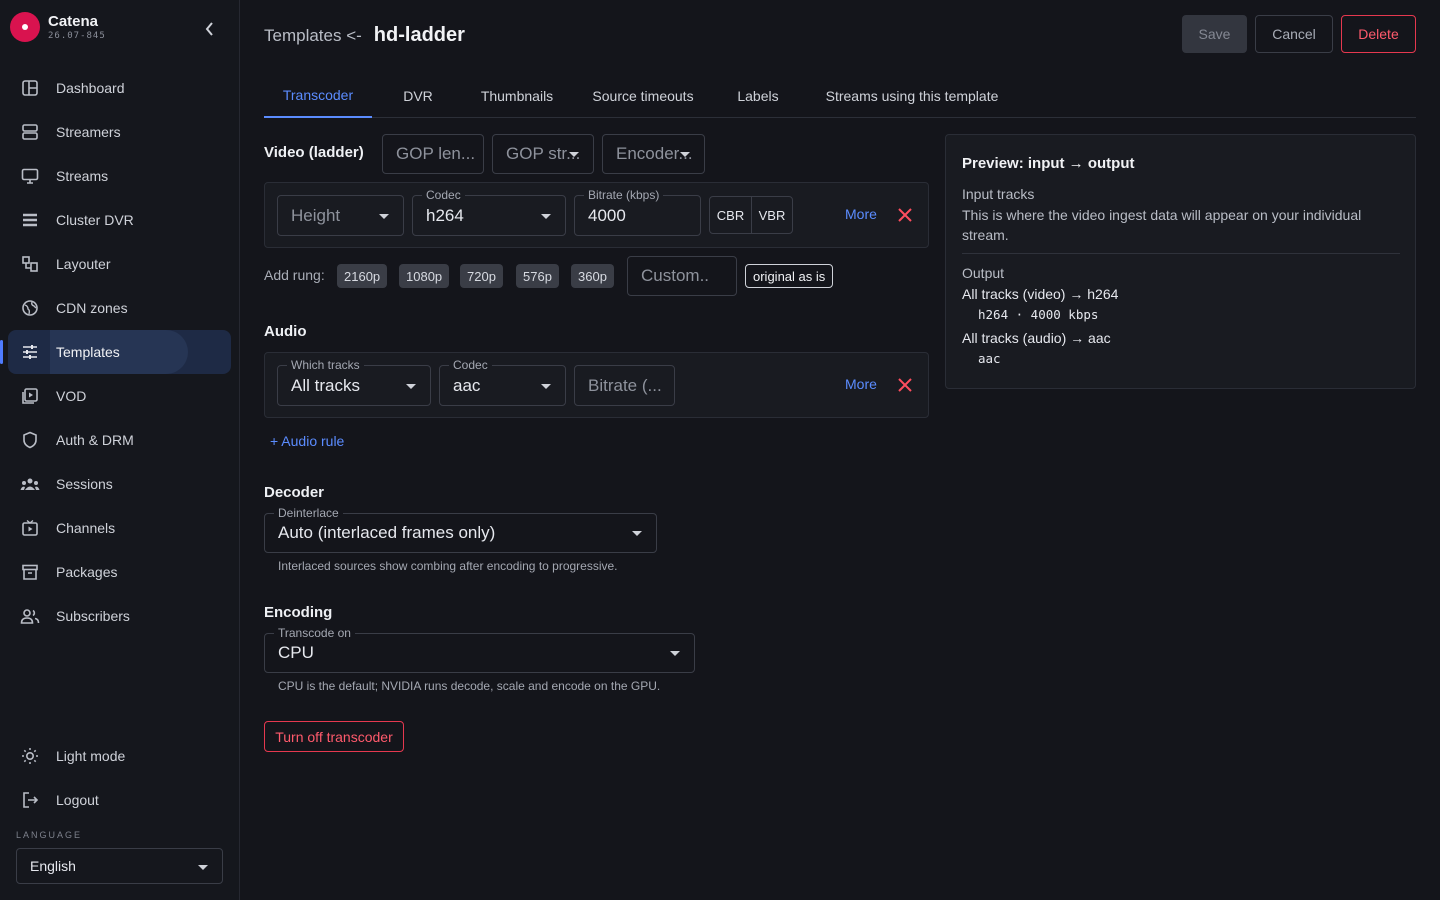 This screenshot has width=1440, height=900. I want to click on group-icon, so click(30, 484).